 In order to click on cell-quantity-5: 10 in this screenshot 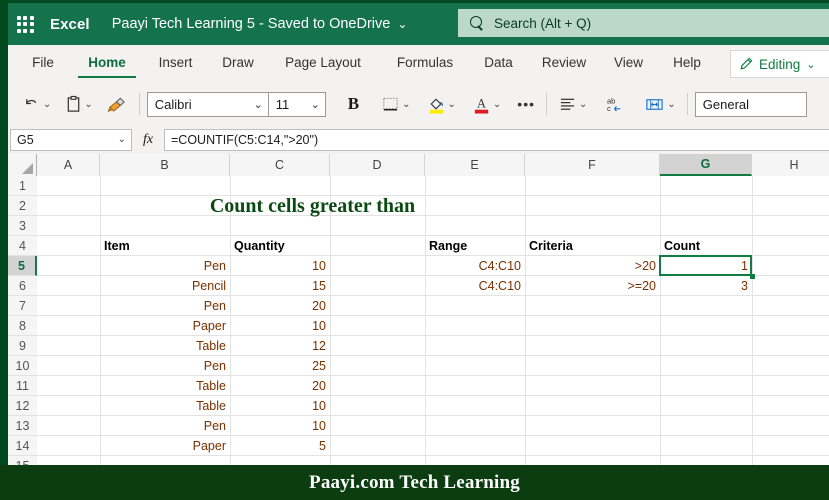, I will do `click(280, 266)`.